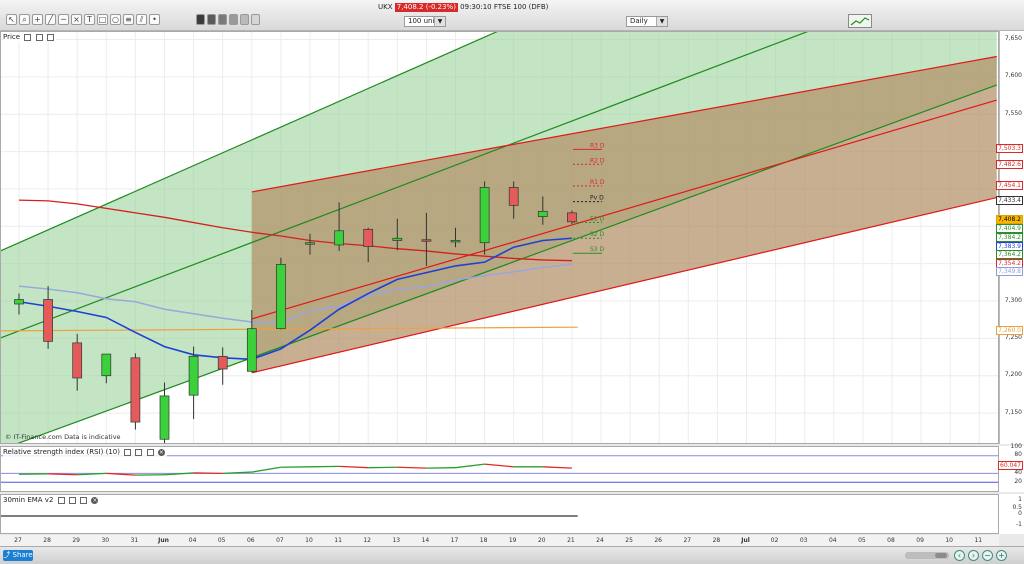 The width and height of the screenshot is (1024, 564). Describe the element at coordinates (134, 540) in the screenshot. I see `date-axis-tick: 31` at that location.